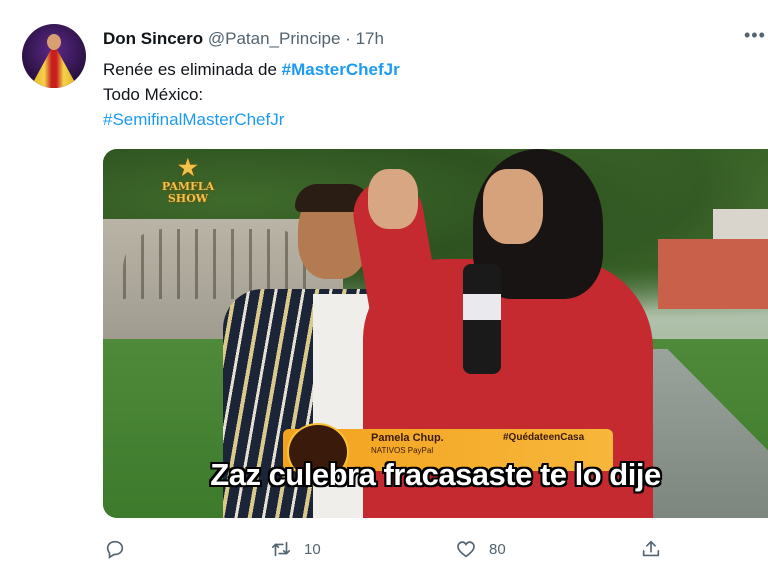  What do you see at coordinates (188, 168) in the screenshot?
I see `star-icon: ★` at bounding box center [188, 168].